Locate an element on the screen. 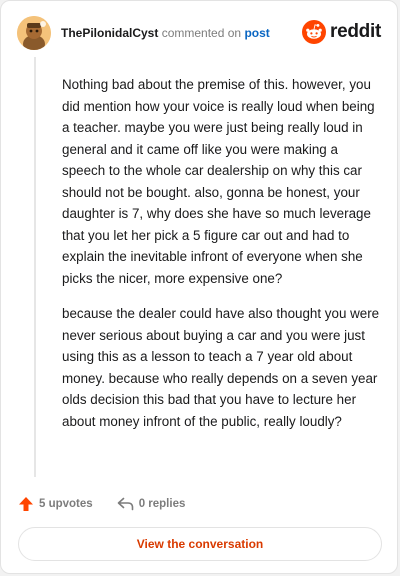 The width and height of the screenshot is (400, 576). reply-button: 0 replies is located at coordinates (151, 504).